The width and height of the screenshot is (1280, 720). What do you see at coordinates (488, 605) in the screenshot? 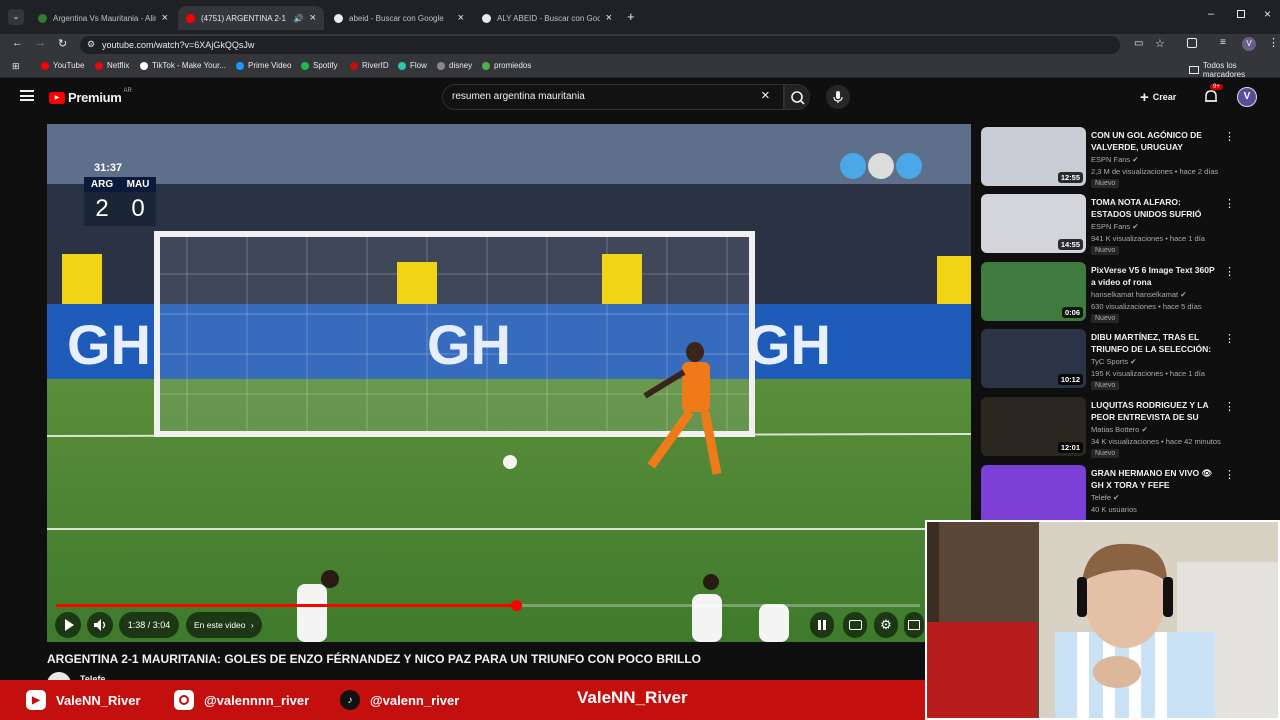
I see `video-progress-bar` at bounding box center [488, 605].